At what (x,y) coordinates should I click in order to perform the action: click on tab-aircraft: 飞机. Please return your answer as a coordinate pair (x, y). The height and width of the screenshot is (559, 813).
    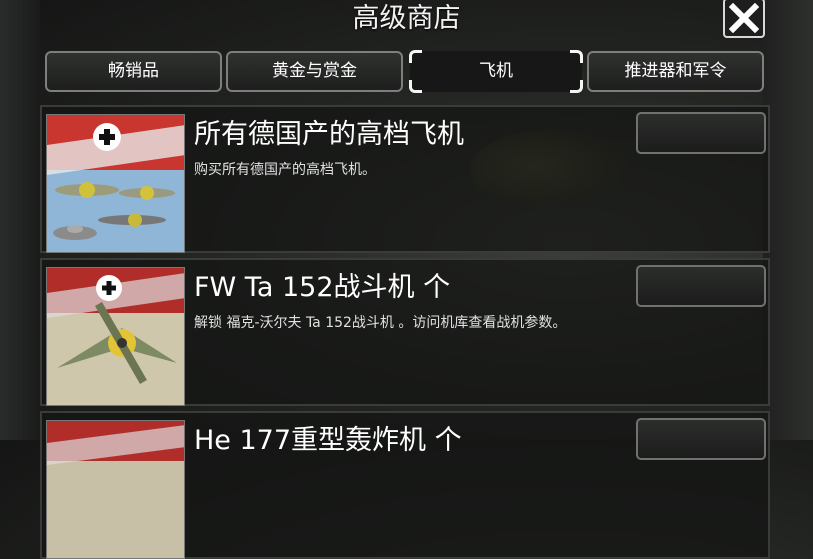
    Looking at the image, I should click on (496, 71).